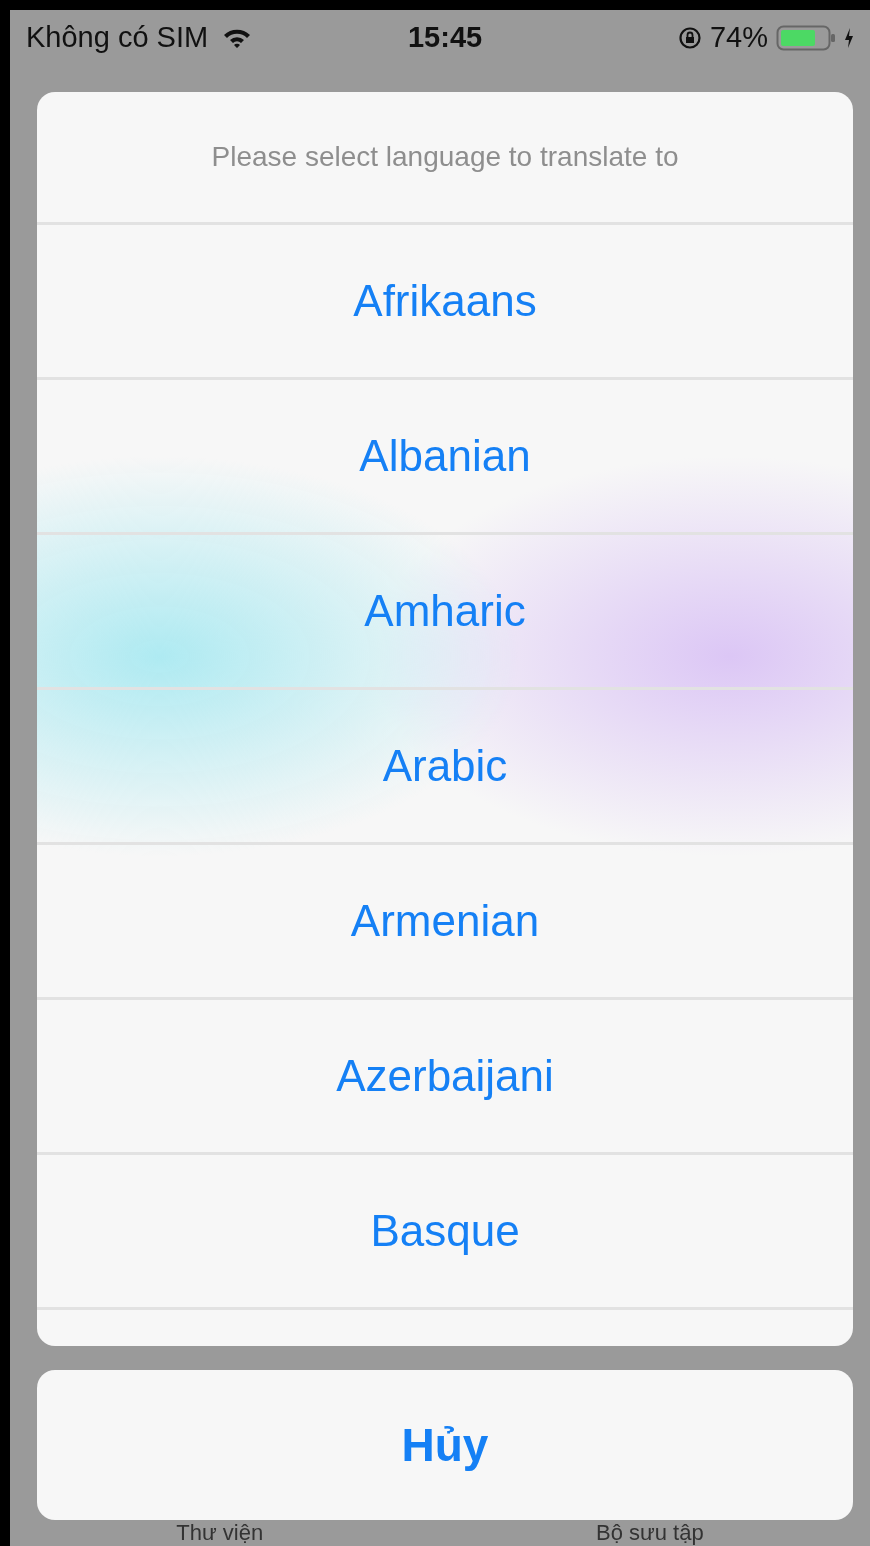  Describe the element at coordinates (689, 37) in the screenshot. I see `rotation-lock-icon` at that location.